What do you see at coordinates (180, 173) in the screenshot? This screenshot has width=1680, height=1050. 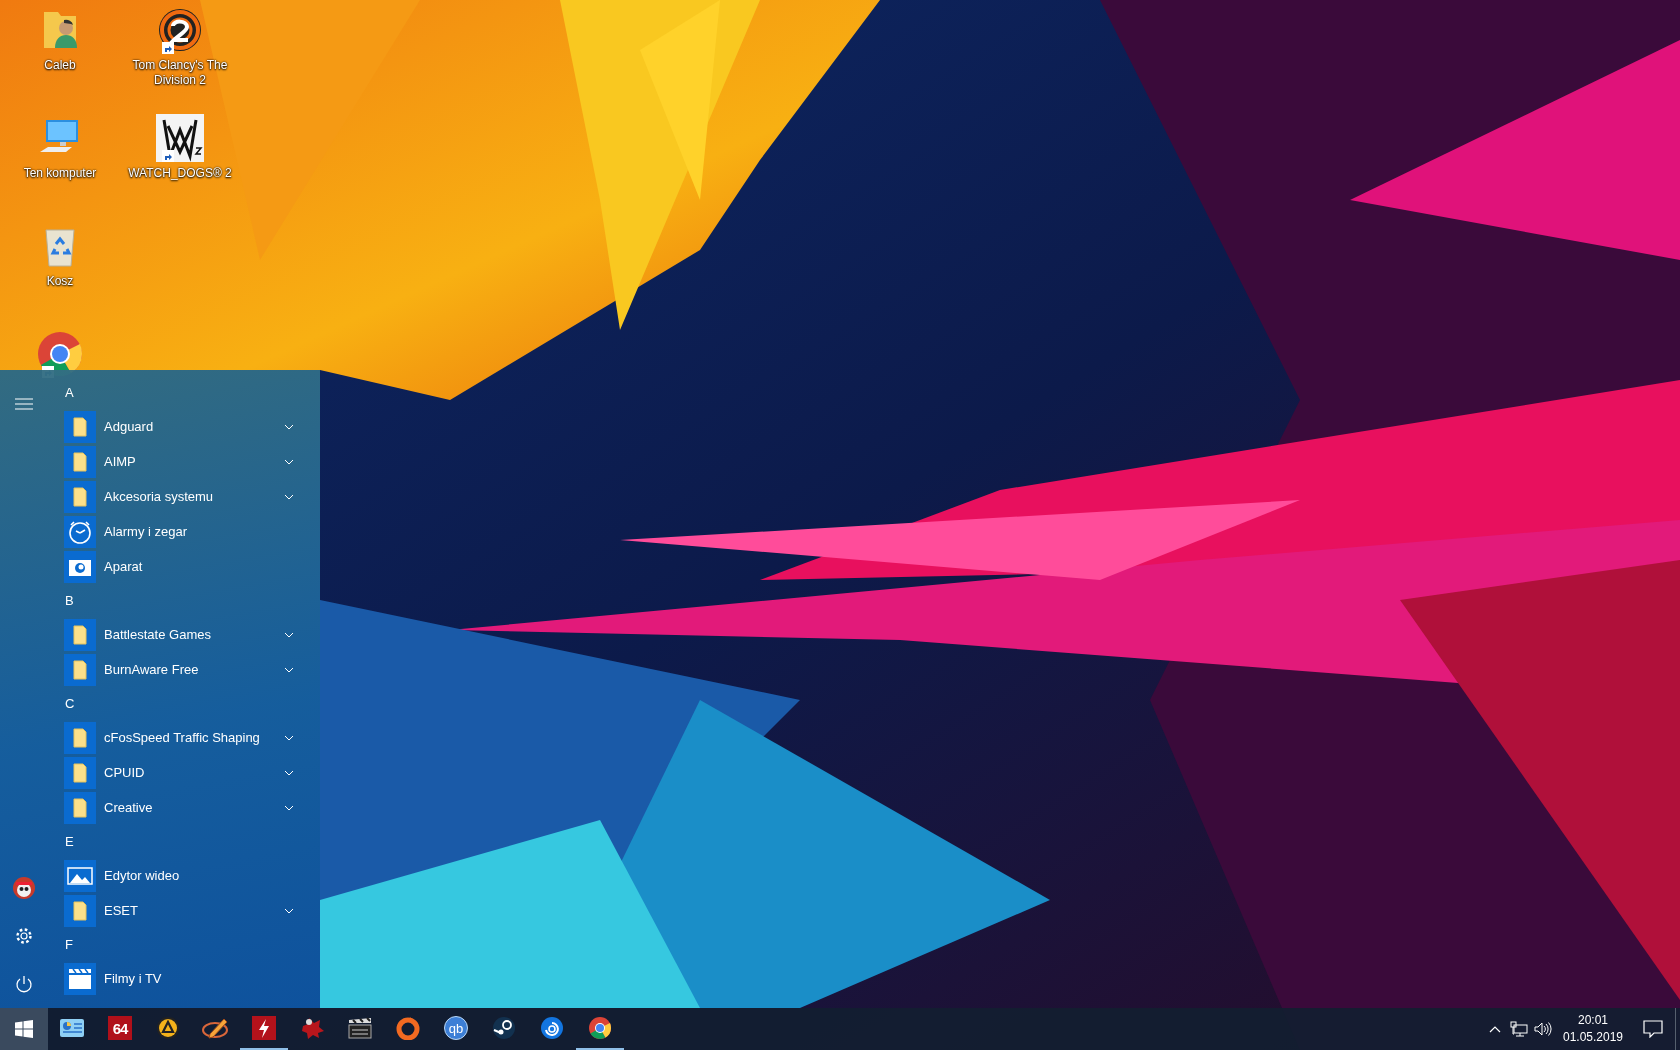 I see `icon-label: WATCH_DOGS® 2` at bounding box center [180, 173].